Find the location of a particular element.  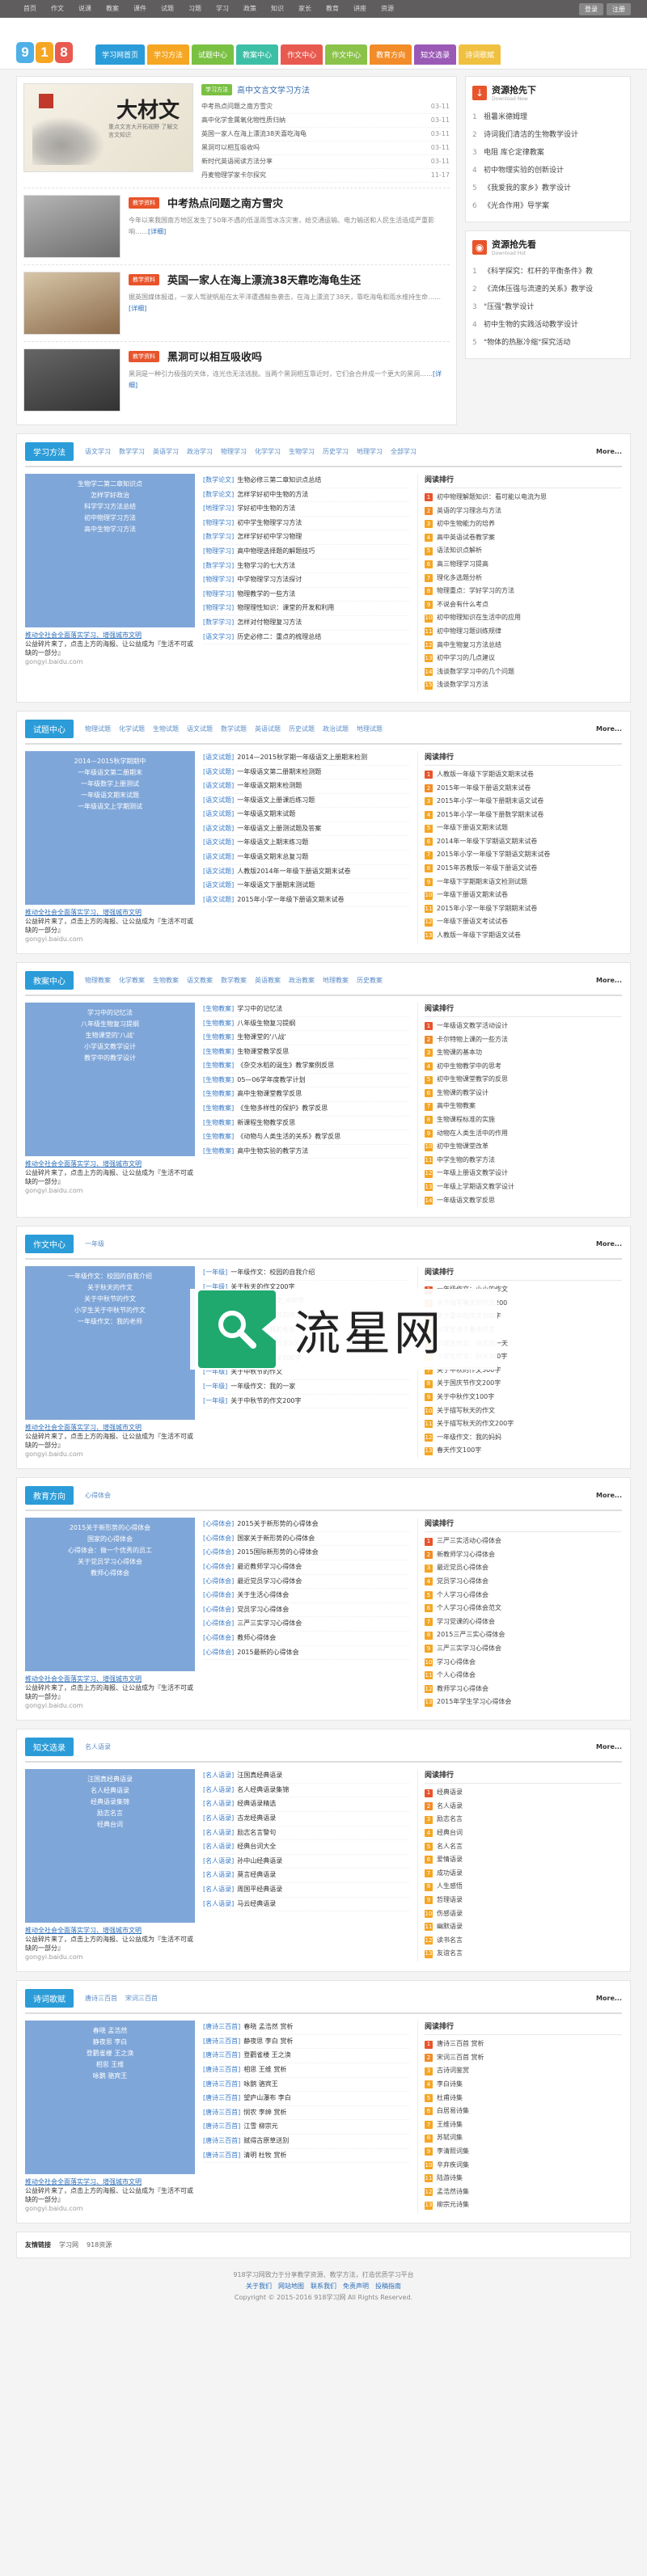

list-item-title: 2014—2015秋学期一年级语文上册期末检测 is located at coordinates (302, 758).